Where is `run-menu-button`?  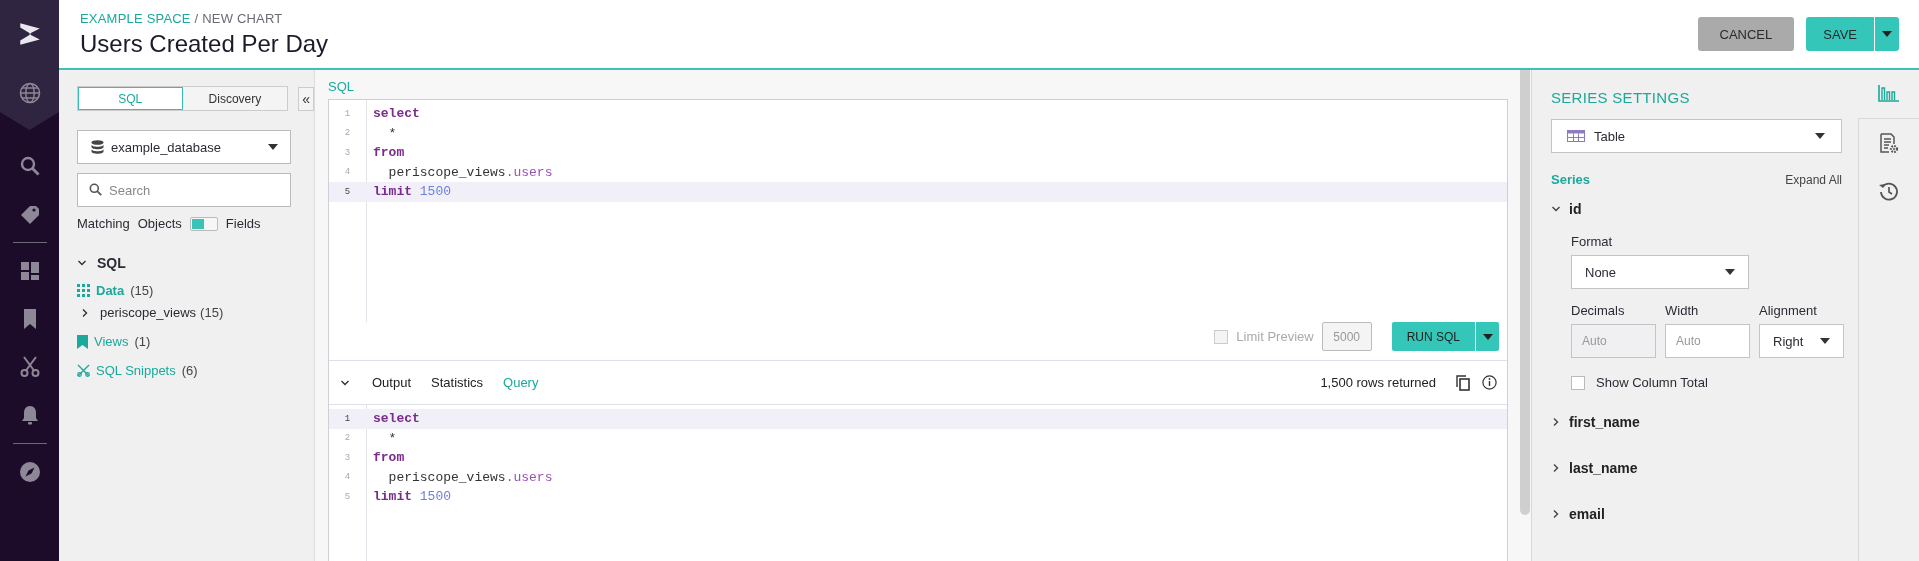
run-menu-button is located at coordinates (1487, 336).